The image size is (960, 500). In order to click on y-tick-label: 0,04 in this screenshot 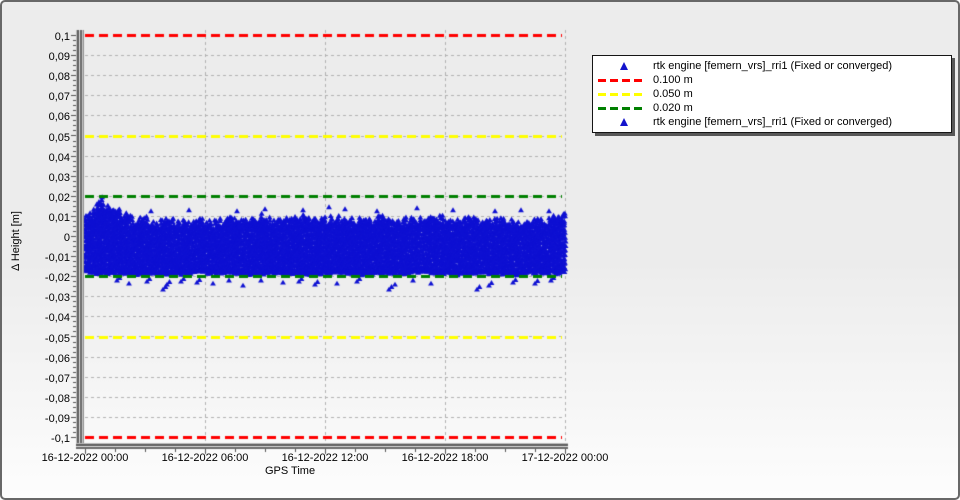, I will do `click(59, 157)`.